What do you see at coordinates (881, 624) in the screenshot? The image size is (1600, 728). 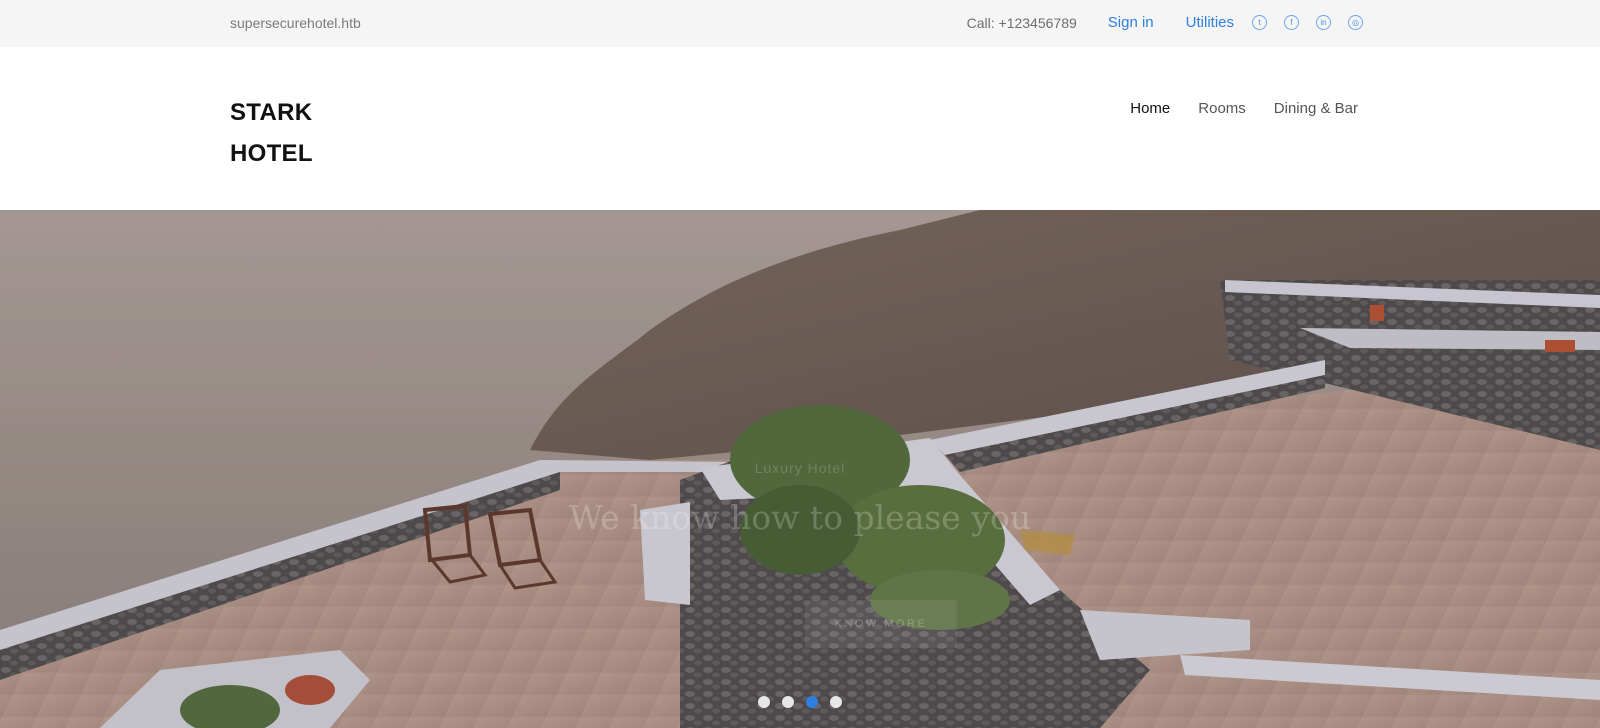 I see `know-more-button: Know More` at bounding box center [881, 624].